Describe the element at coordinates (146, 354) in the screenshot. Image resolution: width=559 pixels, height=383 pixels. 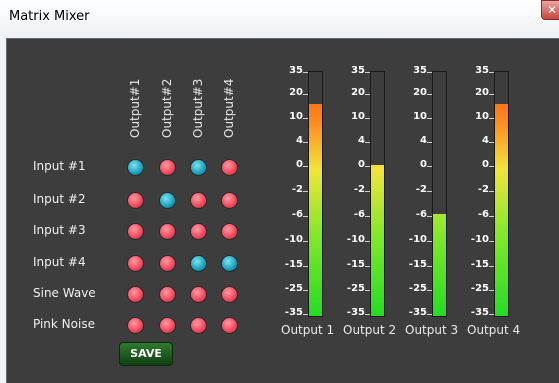
I see `save-button: SAVE` at that location.